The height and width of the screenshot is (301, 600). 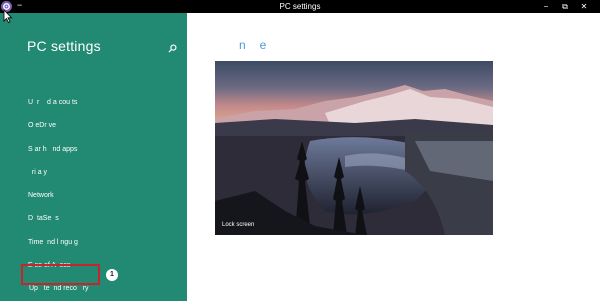 What do you see at coordinates (8, 18) in the screenshot?
I see `mouse-cursor-icon` at bounding box center [8, 18].